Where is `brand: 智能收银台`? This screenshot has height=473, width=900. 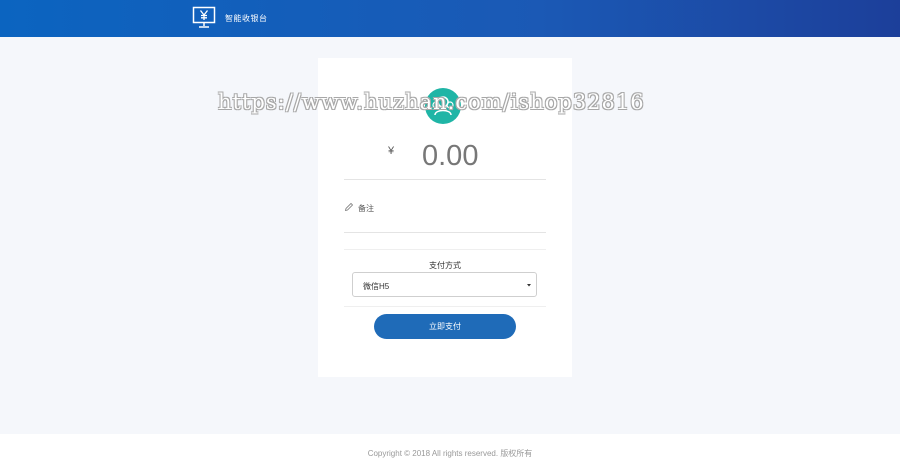
brand: 智能收银台 is located at coordinates (230, 18).